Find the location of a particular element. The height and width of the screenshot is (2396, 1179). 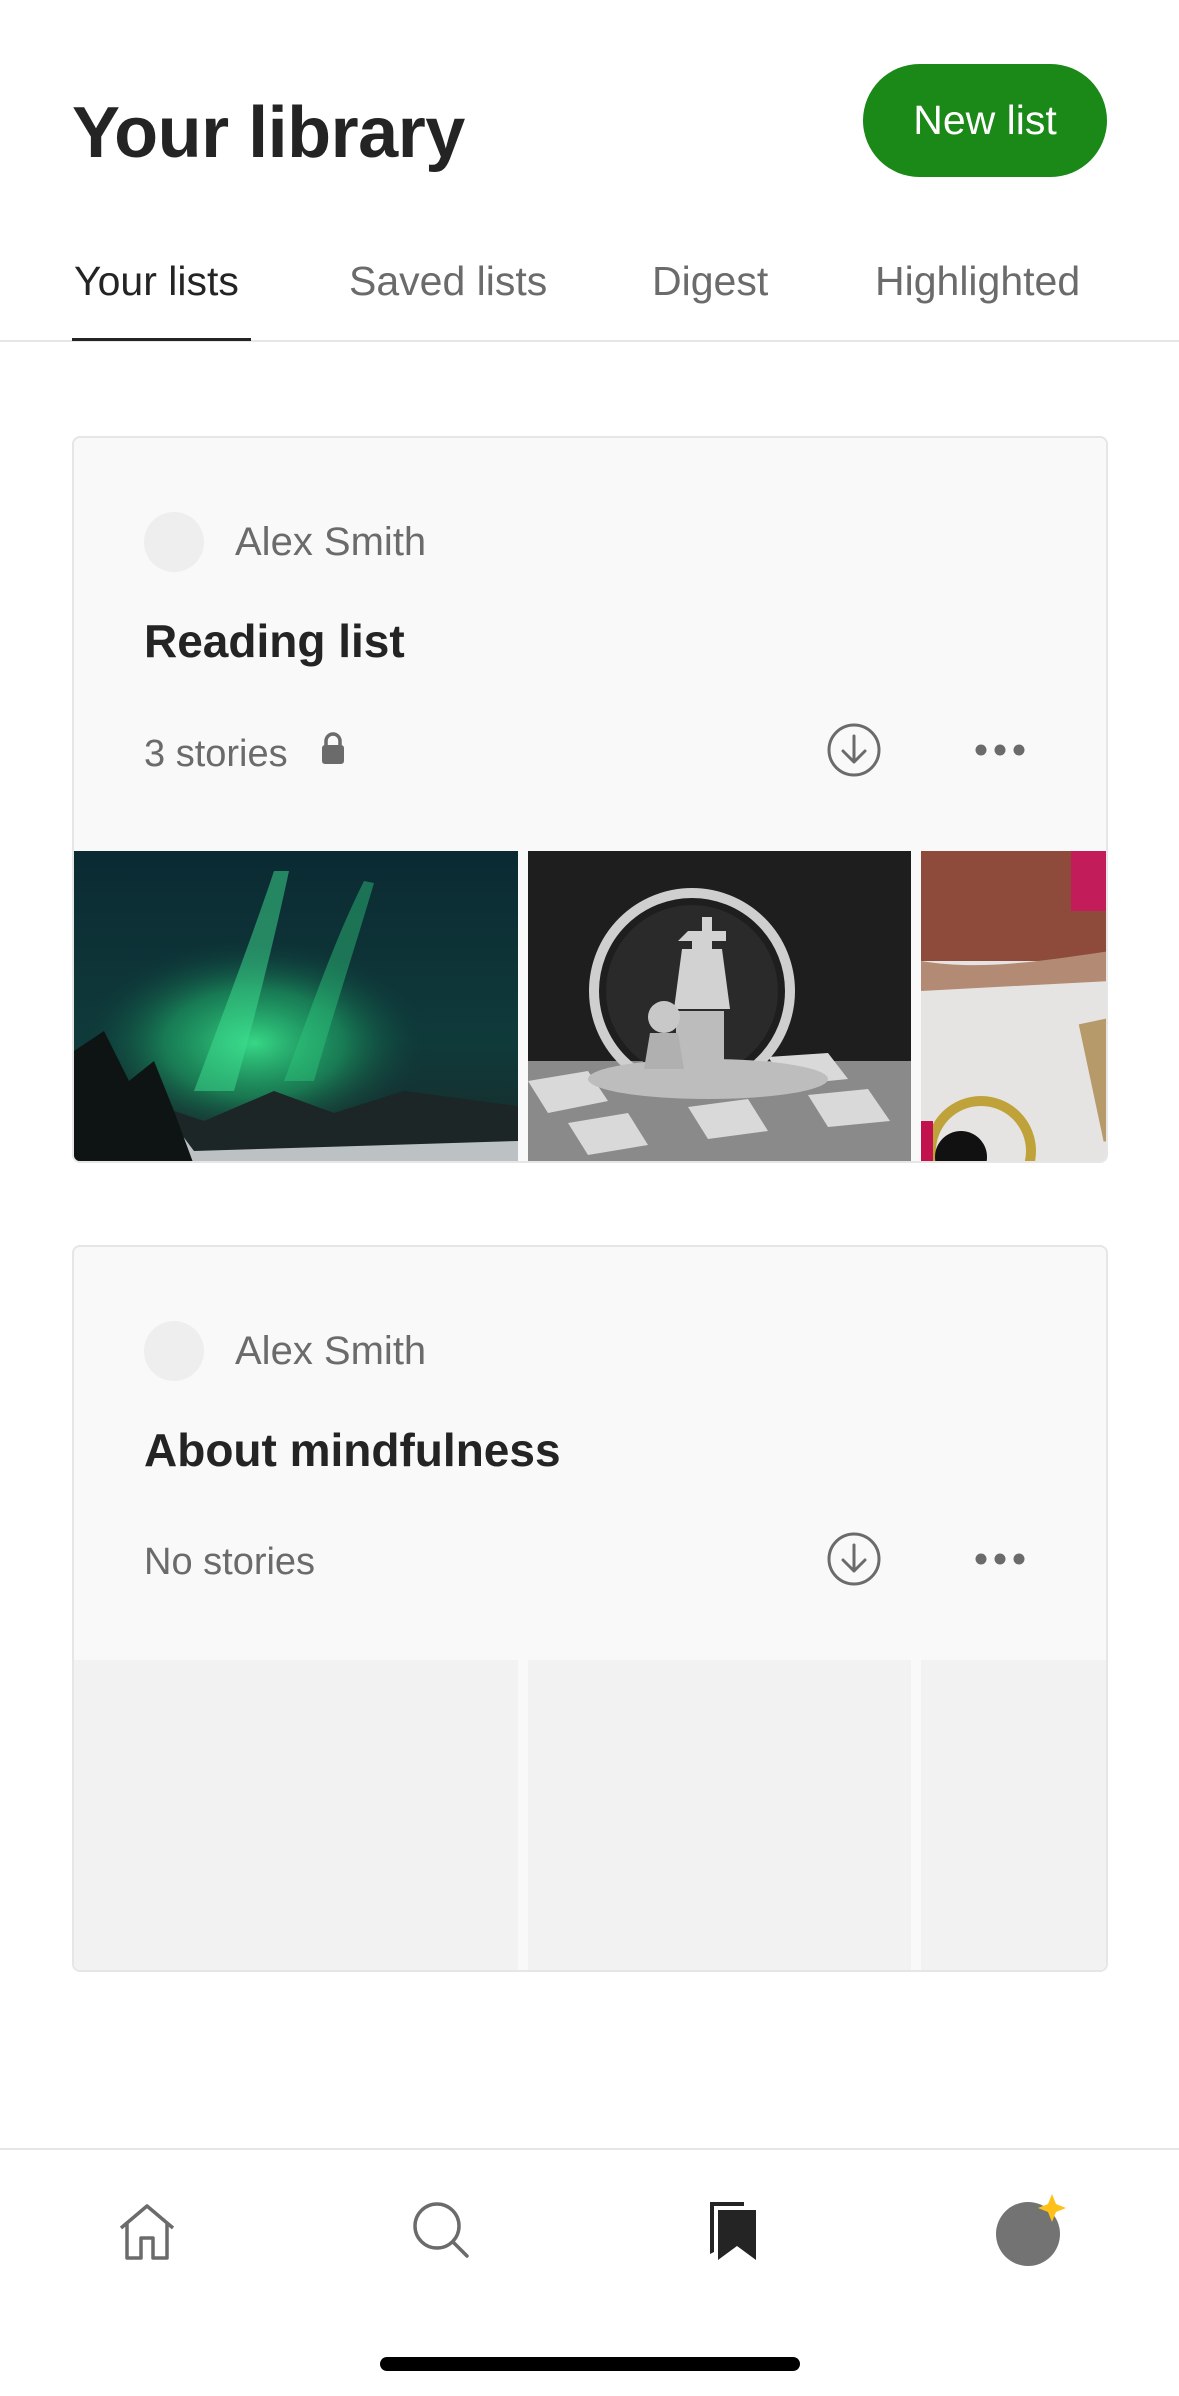

tab-your-lists: Your lists is located at coordinates (156, 281).